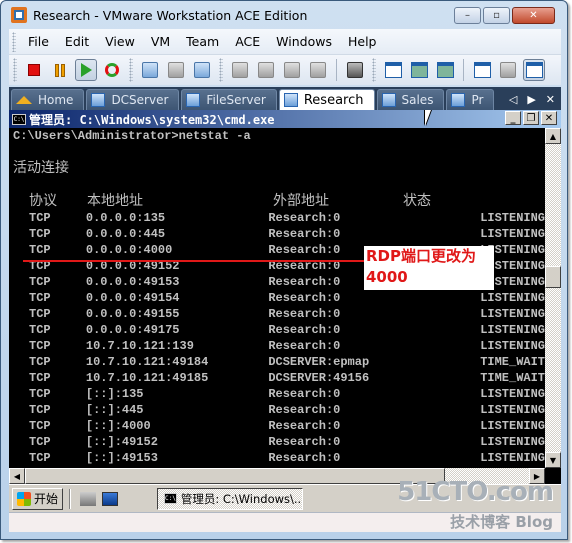  I want to click on tab-sales: Sales, so click(410, 99).